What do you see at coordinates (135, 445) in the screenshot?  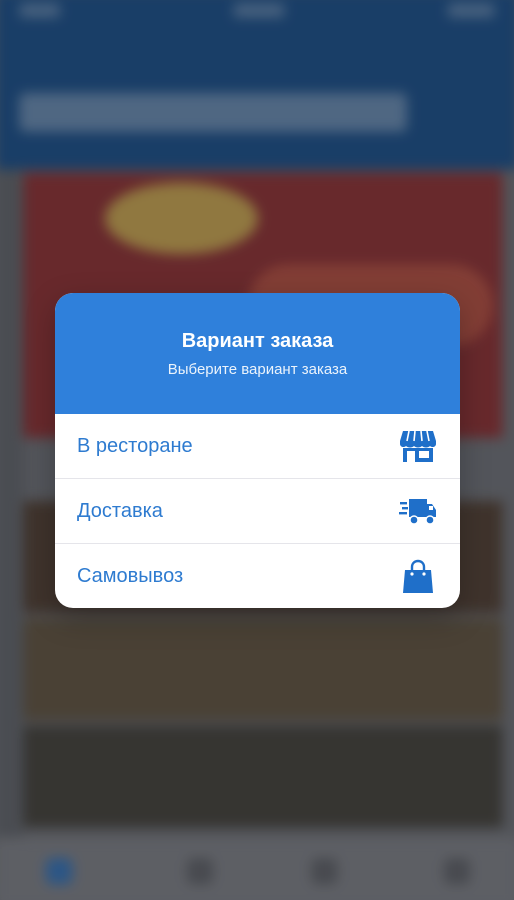 I see `option-label: В ресторане` at bounding box center [135, 445].